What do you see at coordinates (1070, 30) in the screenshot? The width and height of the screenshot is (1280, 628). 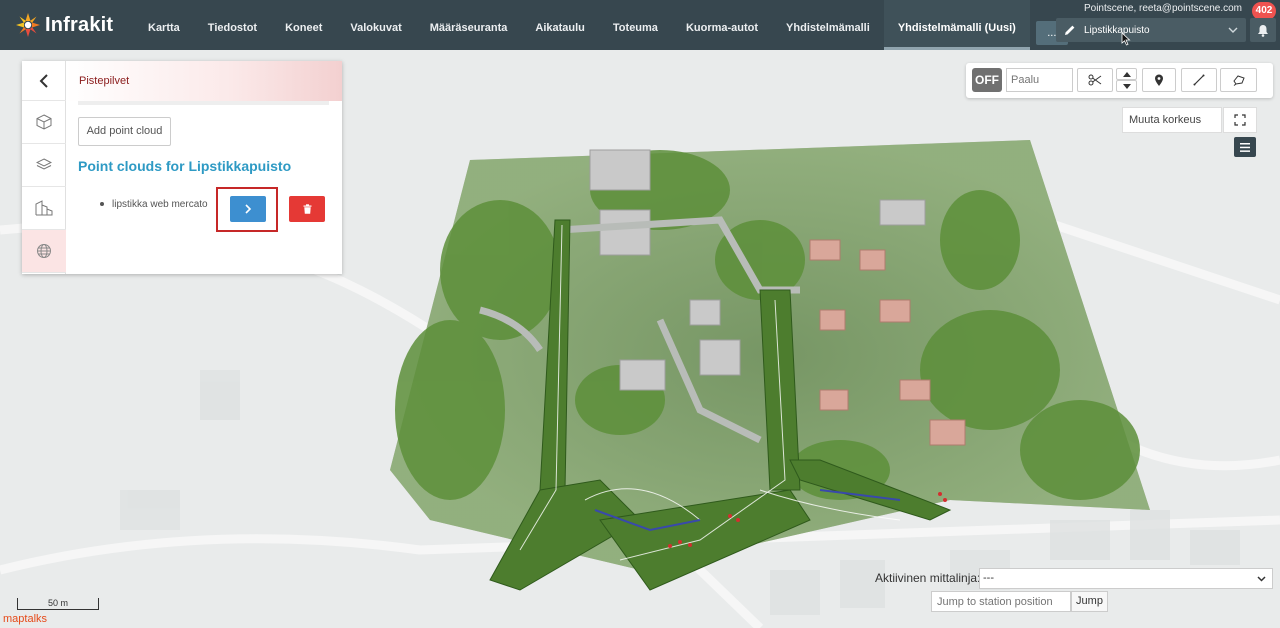 I see `pencil-icon` at bounding box center [1070, 30].